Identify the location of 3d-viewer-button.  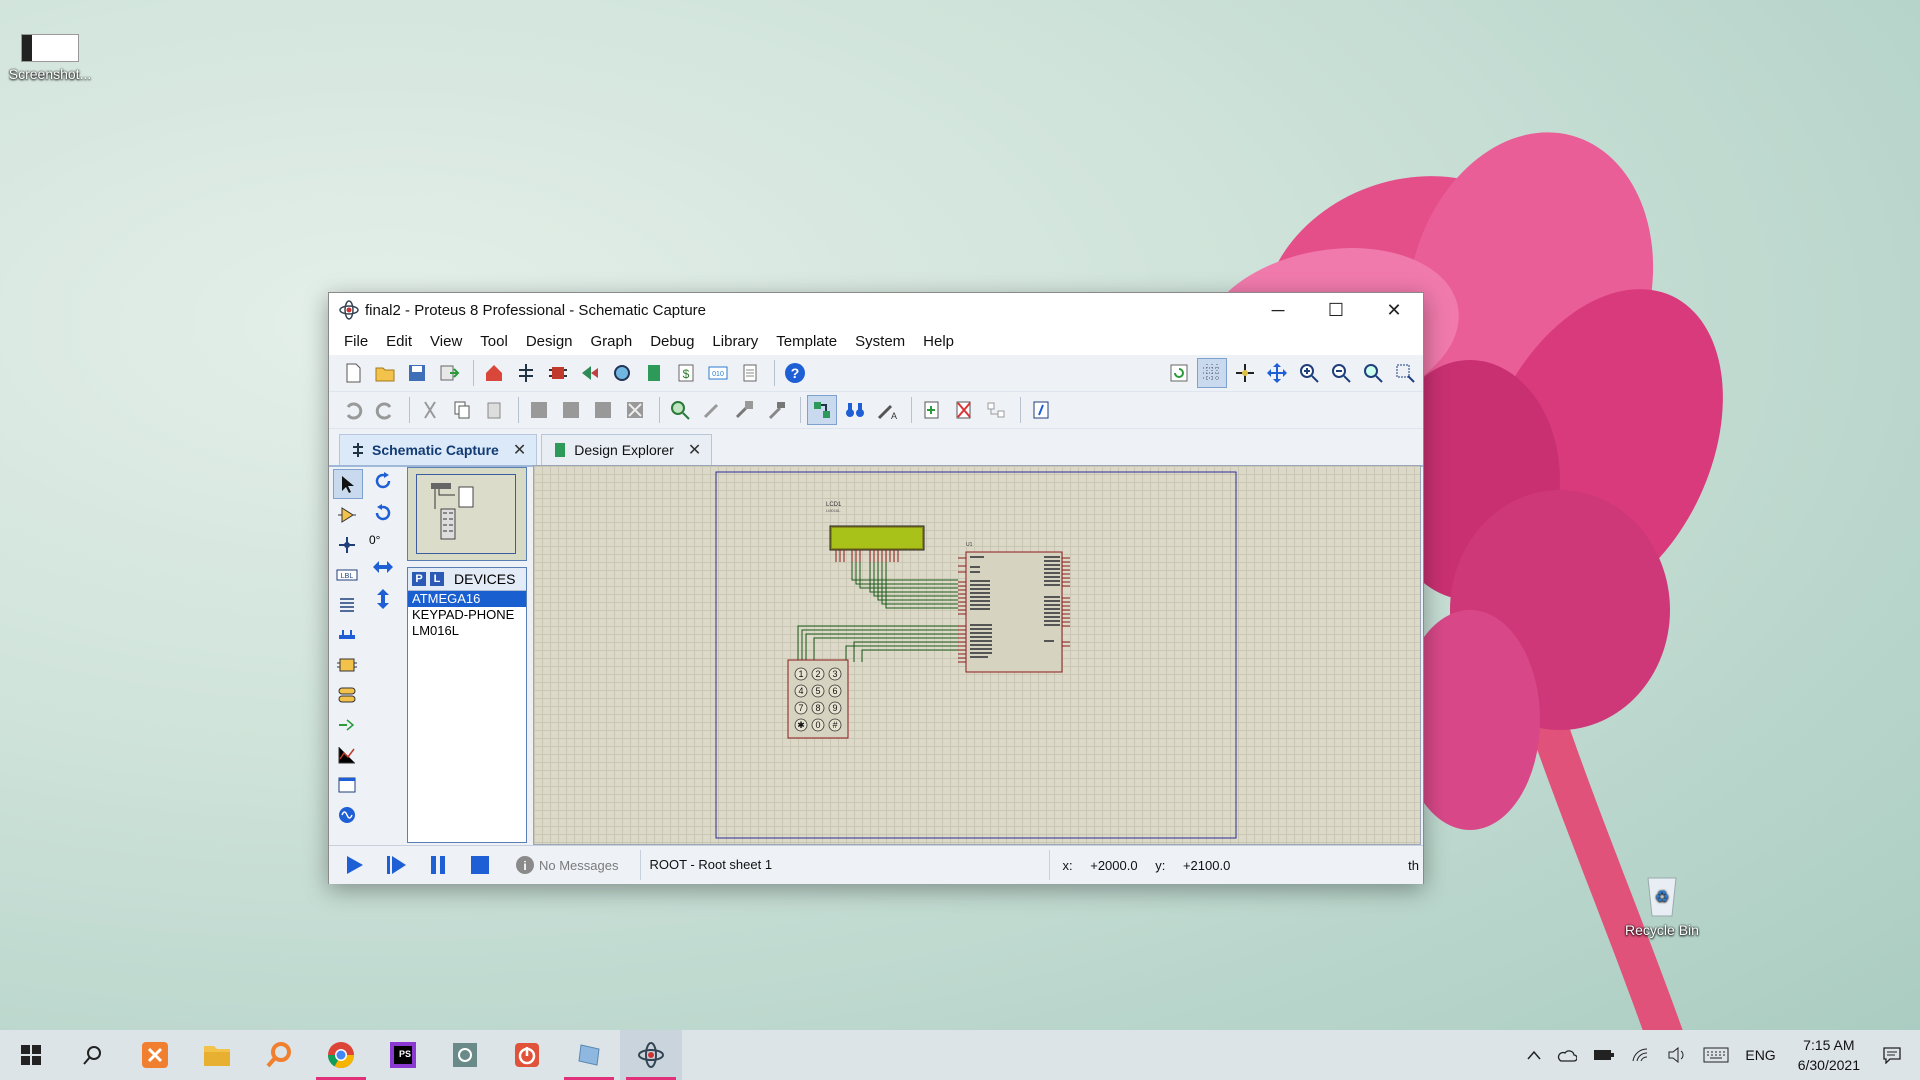
(590, 373).